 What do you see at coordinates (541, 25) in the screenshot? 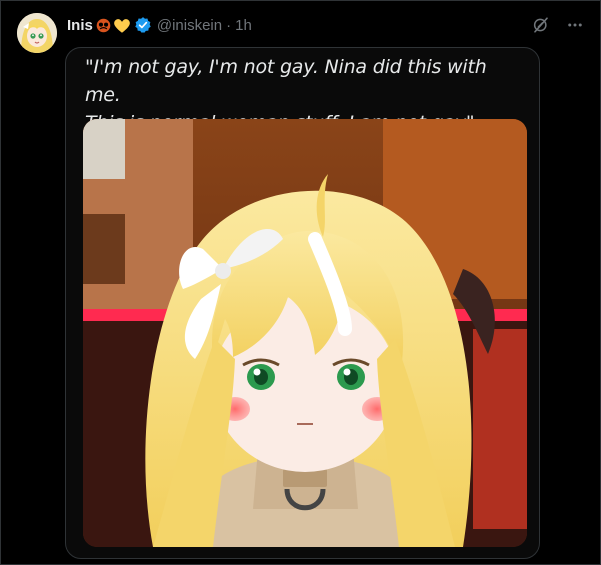
I see `grok-icon` at bounding box center [541, 25].